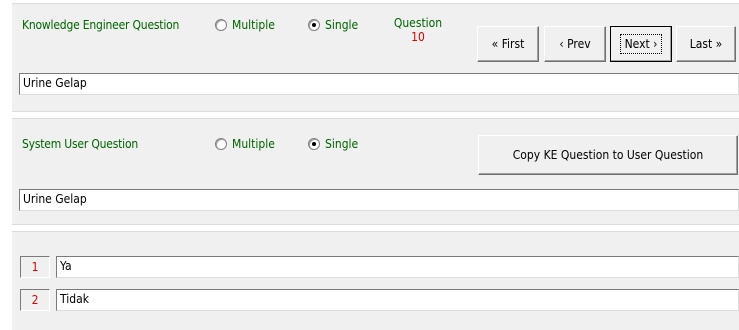 Image resolution: width=739 pixels, height=330 pixels. I want to click on first-button-label: « First, so click(508, 44).